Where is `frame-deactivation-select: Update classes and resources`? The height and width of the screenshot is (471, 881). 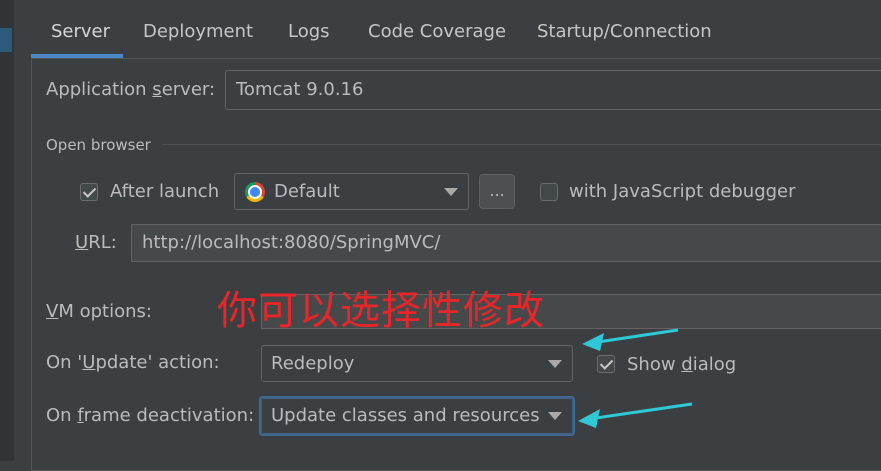
frame-deactivation-select: Update classes and resources is located at coordinates (417, 416).